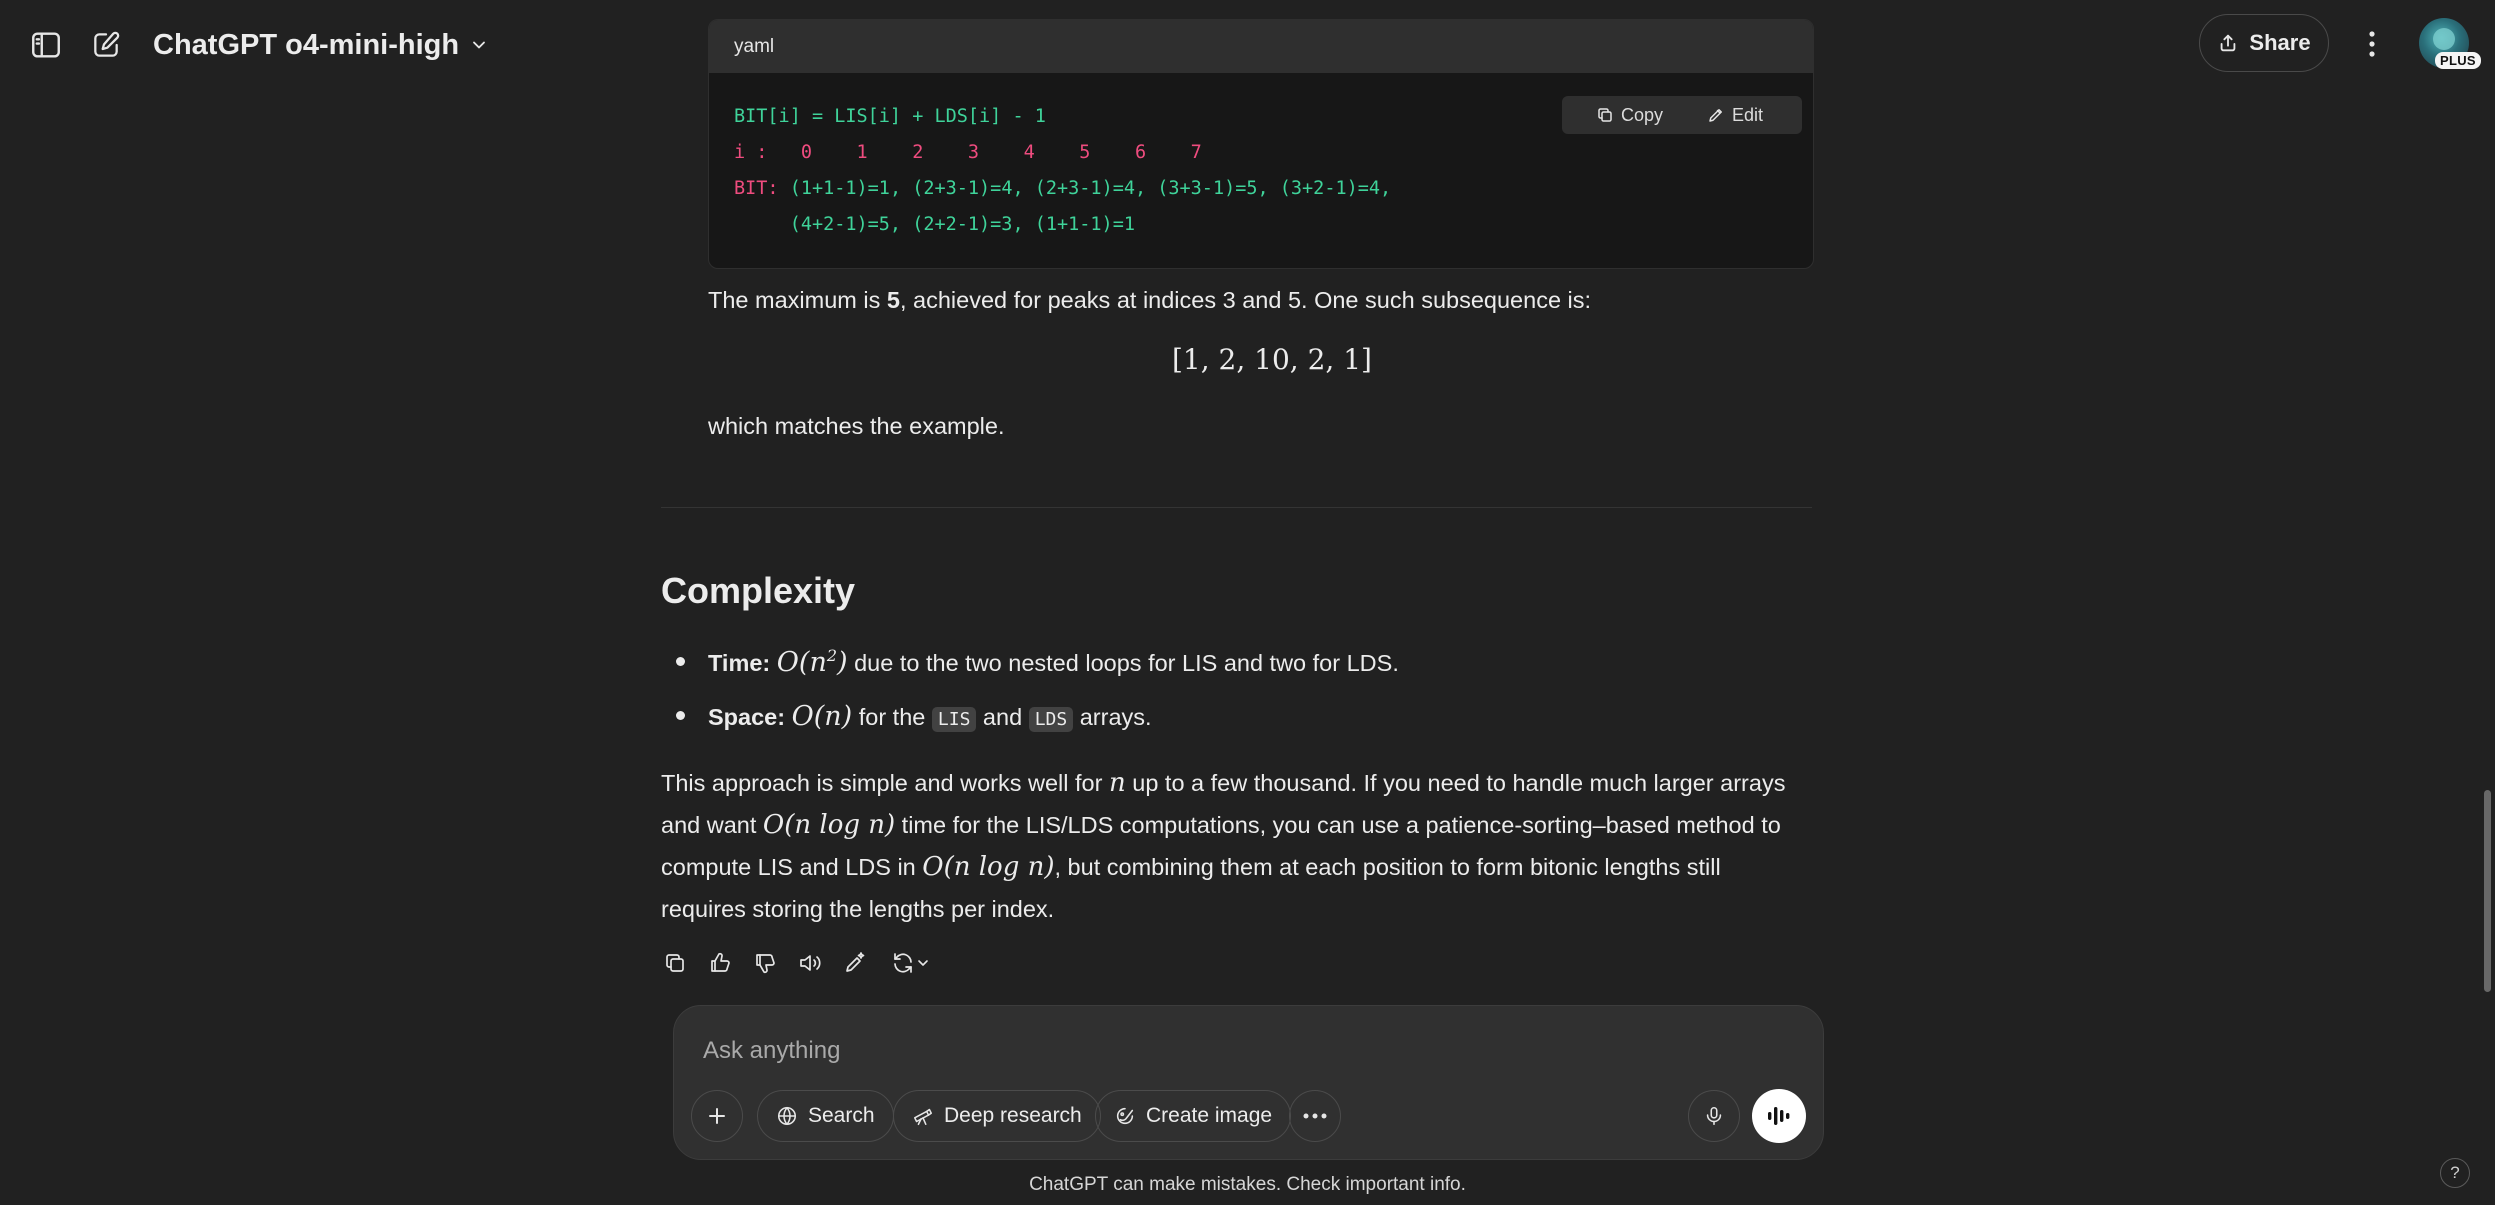 The height and width of the screenshot is (1205, 2495). Describe the element at coordinates (747, 717) in the screenshot. I see `space-label: Space:` at that location.